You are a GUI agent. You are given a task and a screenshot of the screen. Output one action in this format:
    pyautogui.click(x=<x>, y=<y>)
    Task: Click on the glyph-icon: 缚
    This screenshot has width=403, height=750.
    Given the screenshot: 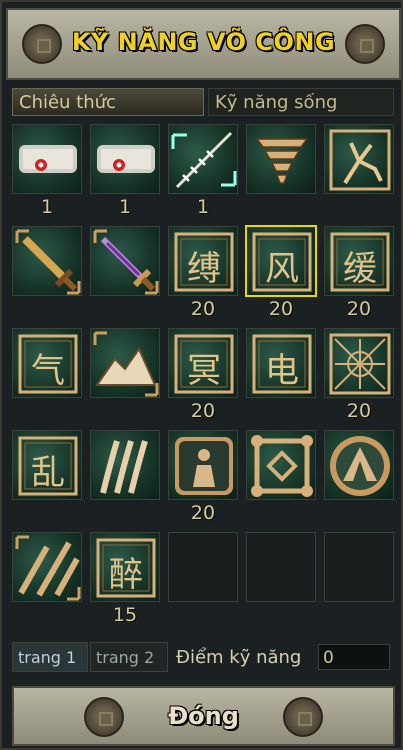 What is the action you would take?
    pyautogui.click(x=203, y=261)
    